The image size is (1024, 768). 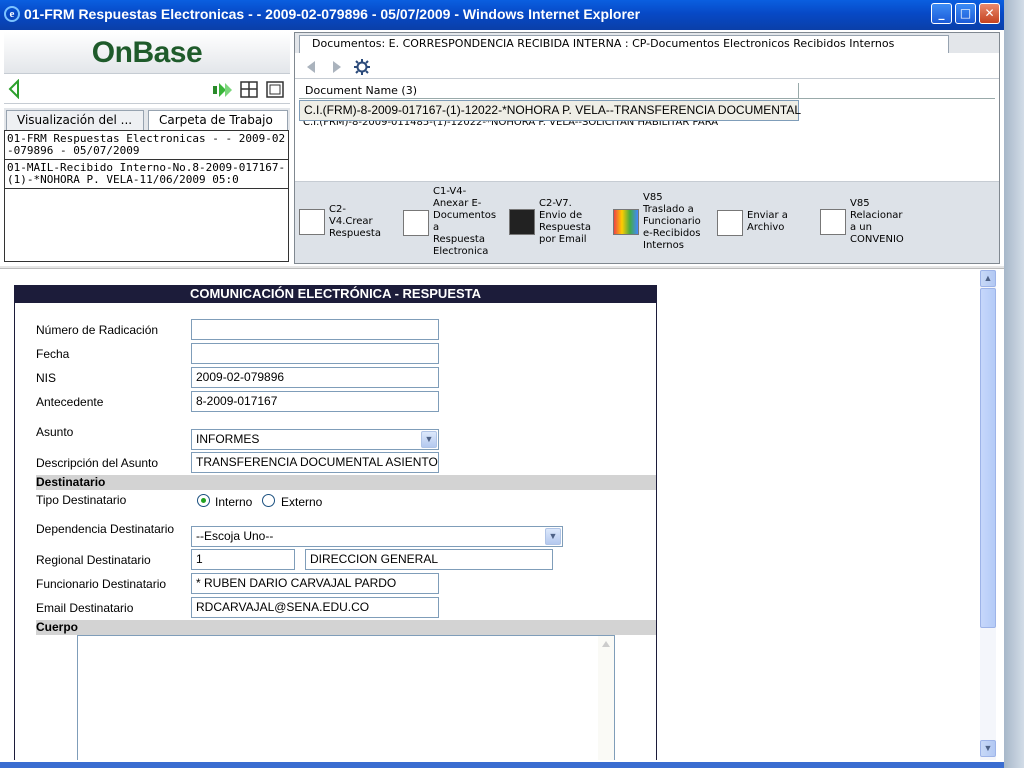 I want to click on book-icon, so click(x=833, y=222).